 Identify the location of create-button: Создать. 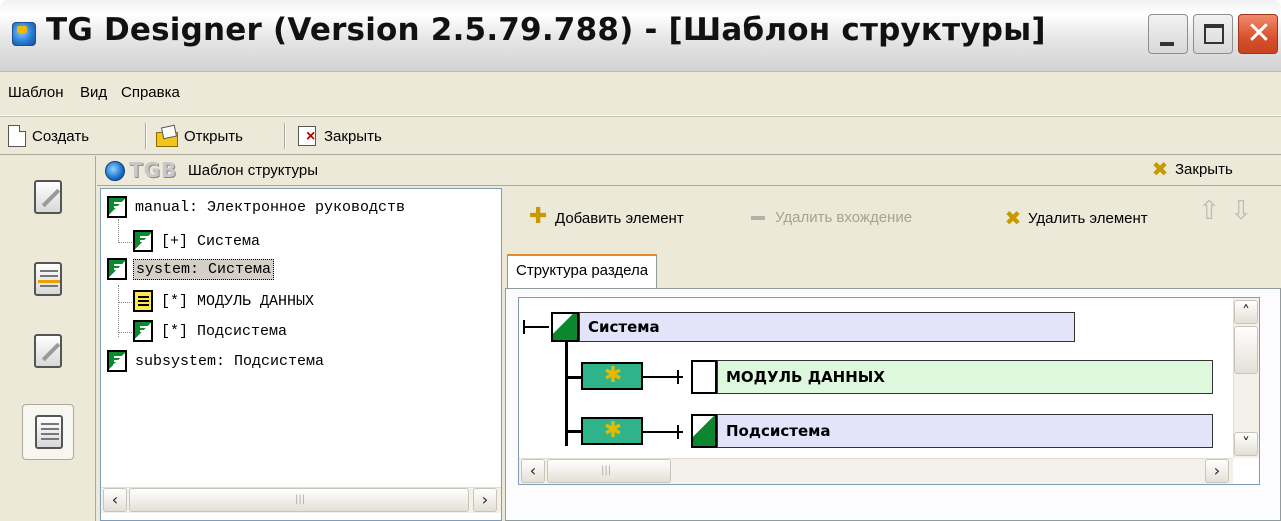
(48, 136).